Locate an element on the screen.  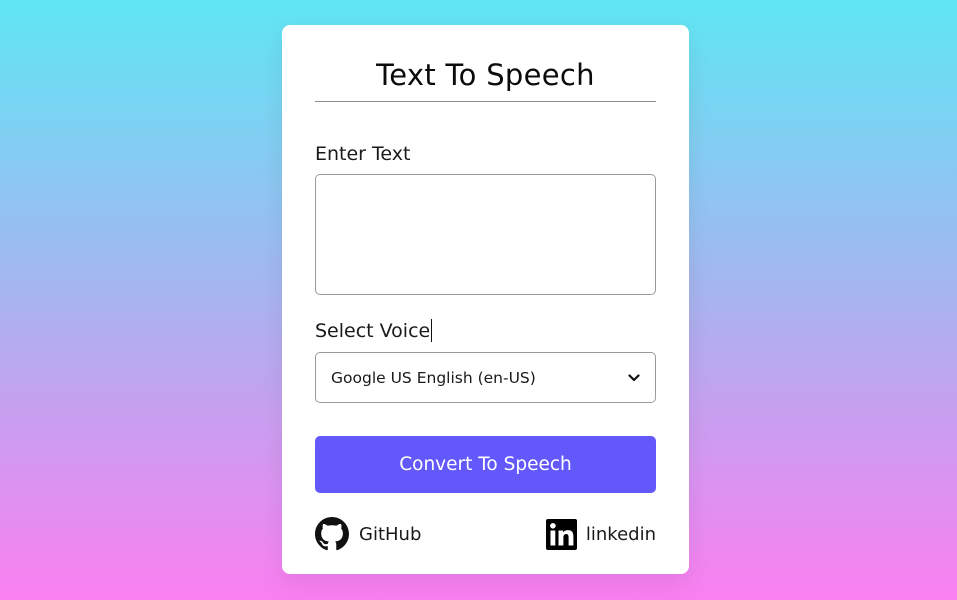
github-link-label: GitHub is located at coordinates (390, 534).